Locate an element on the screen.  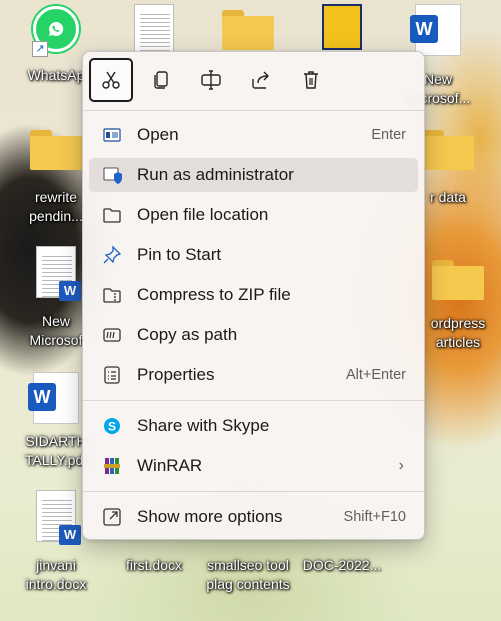
menu-item-label: Pin to Start is located at coordinates (179, 254).